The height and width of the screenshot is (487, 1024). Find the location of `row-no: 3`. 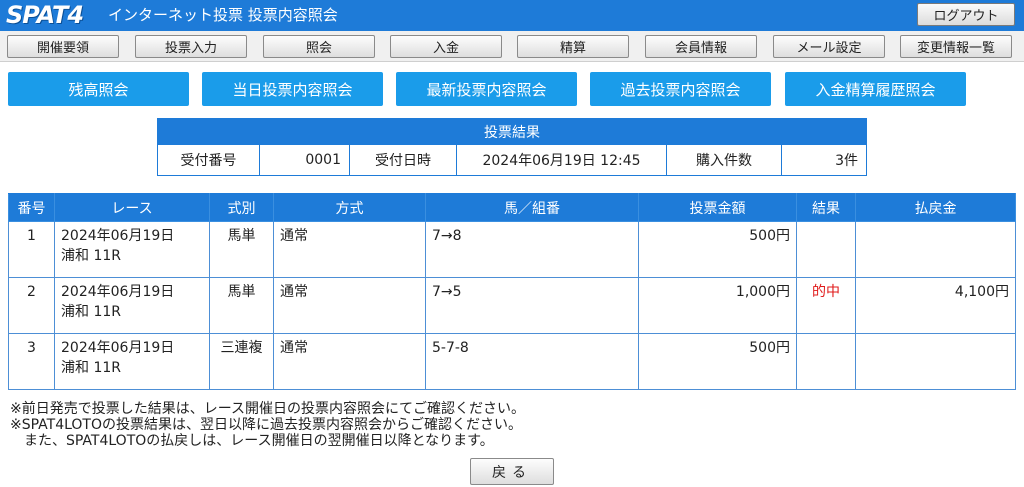

row-no: 3 is located at coordinates (31, 361).